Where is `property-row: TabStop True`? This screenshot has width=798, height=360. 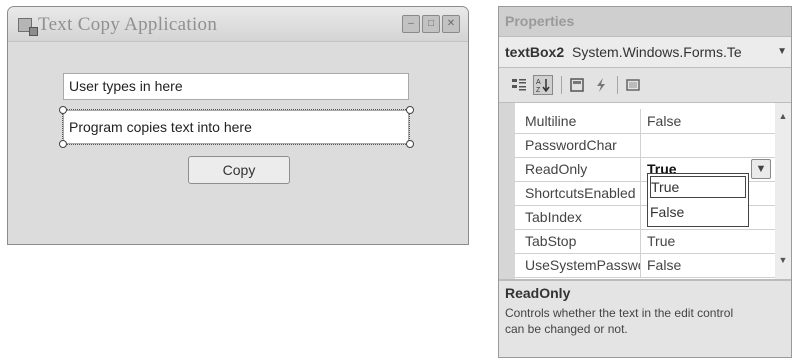
property-row: TabStop True is located at coordinates (645, 241).